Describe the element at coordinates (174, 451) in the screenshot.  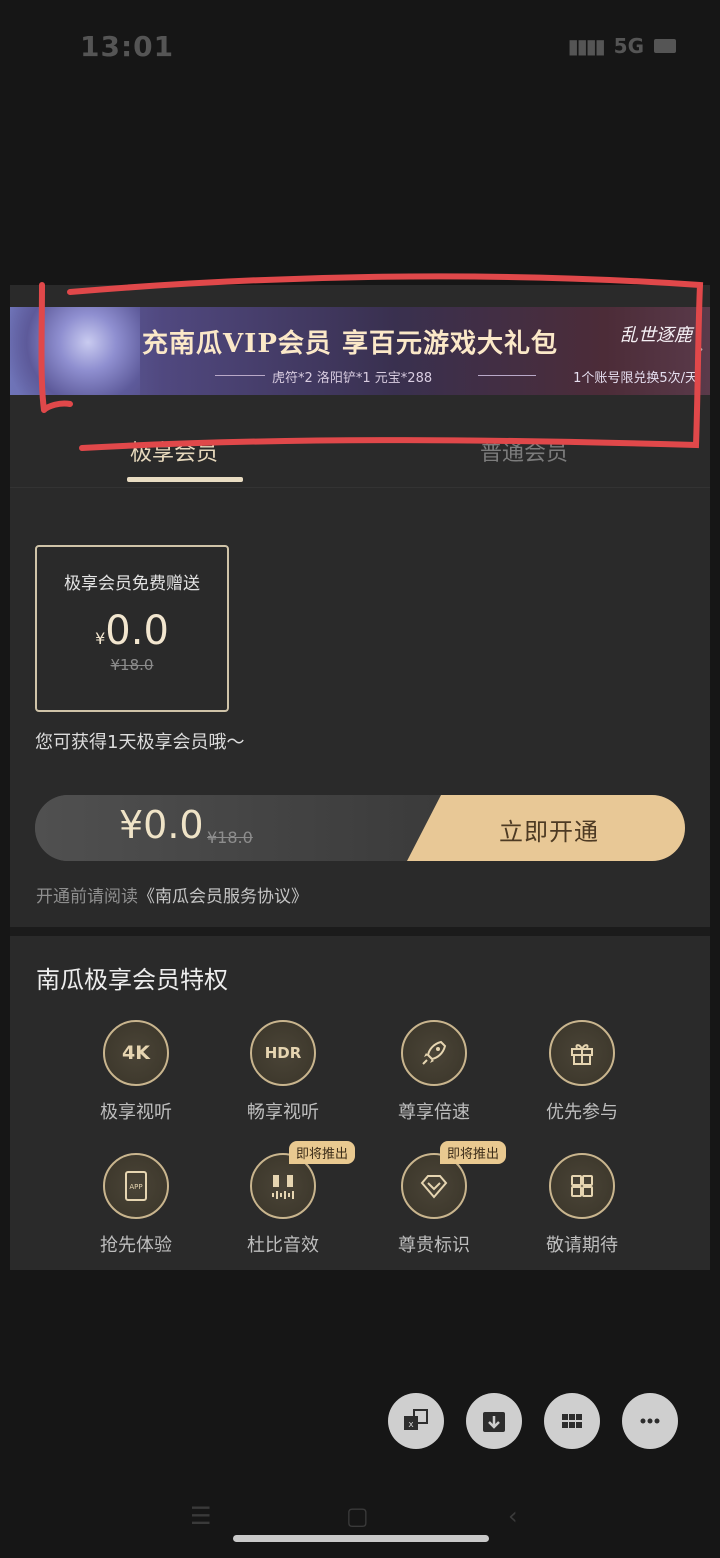
I see `tab-premium-member: 极享会员` at that location.